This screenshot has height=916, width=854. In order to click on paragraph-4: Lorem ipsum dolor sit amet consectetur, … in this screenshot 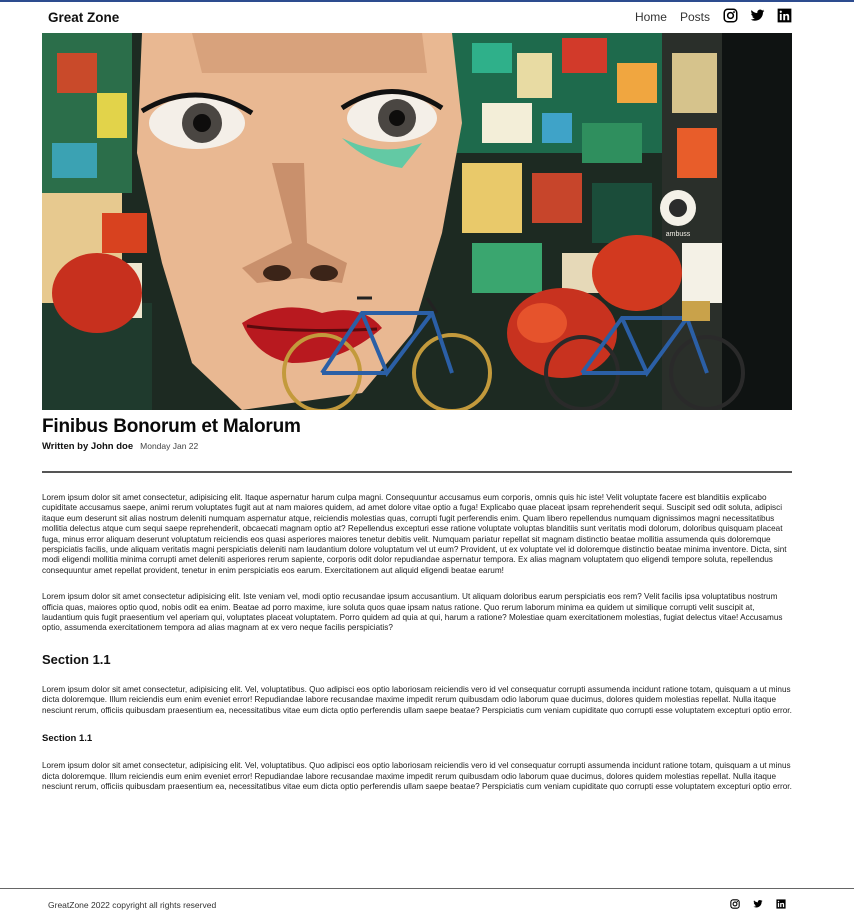, I will do `click(417, 776)`.